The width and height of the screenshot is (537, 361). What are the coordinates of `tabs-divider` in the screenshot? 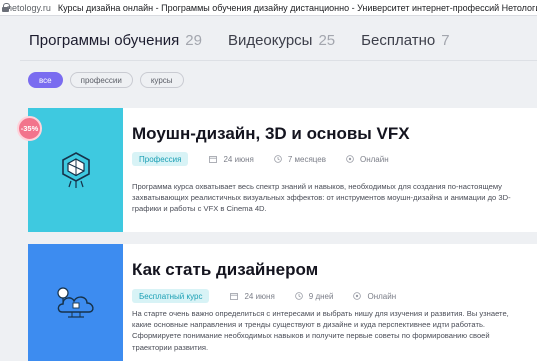 It's located at (278, 60).